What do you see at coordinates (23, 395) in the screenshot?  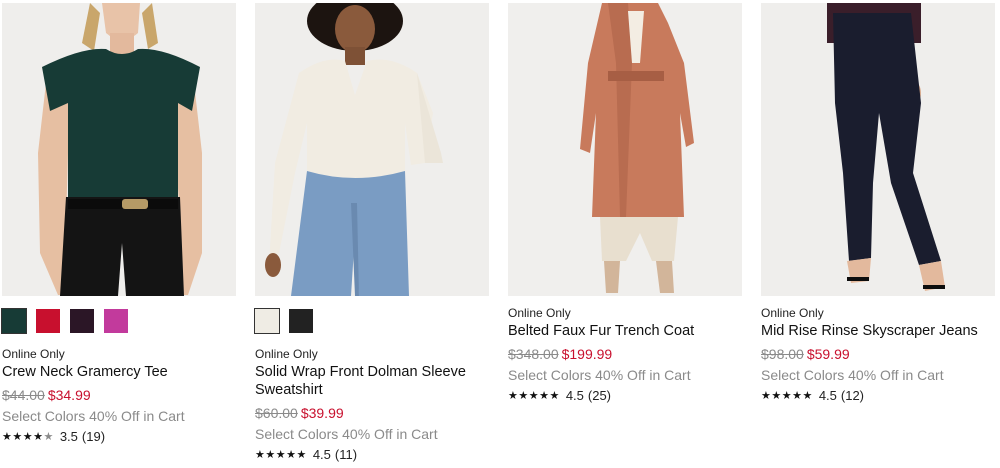 I see `original-price: $44.00` at bounding box center [23, 395].